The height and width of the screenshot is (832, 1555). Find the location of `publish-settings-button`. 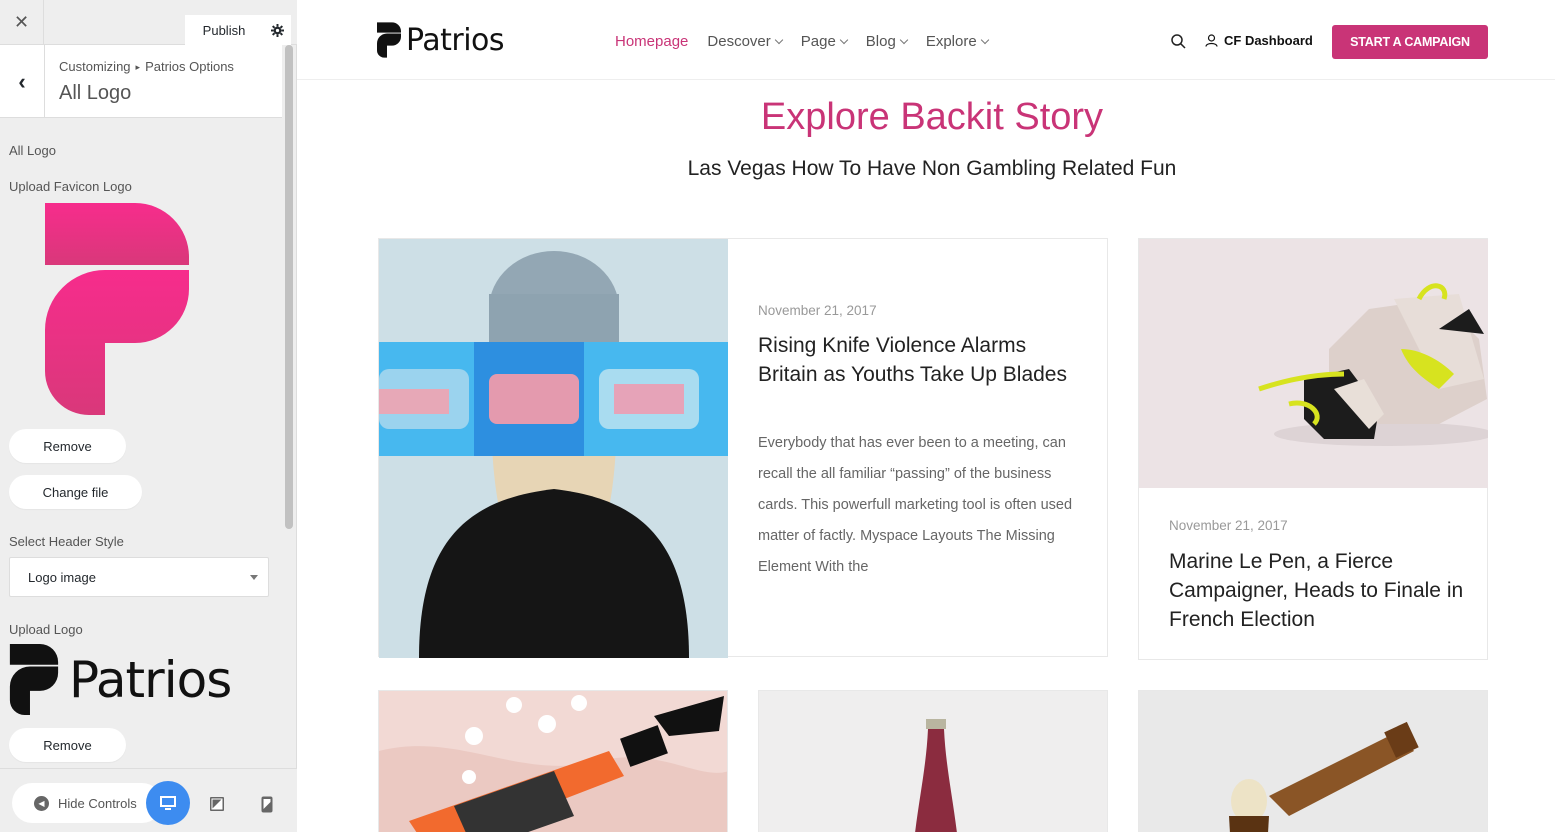

publish-settings-button is located at coordinates (277, 30).